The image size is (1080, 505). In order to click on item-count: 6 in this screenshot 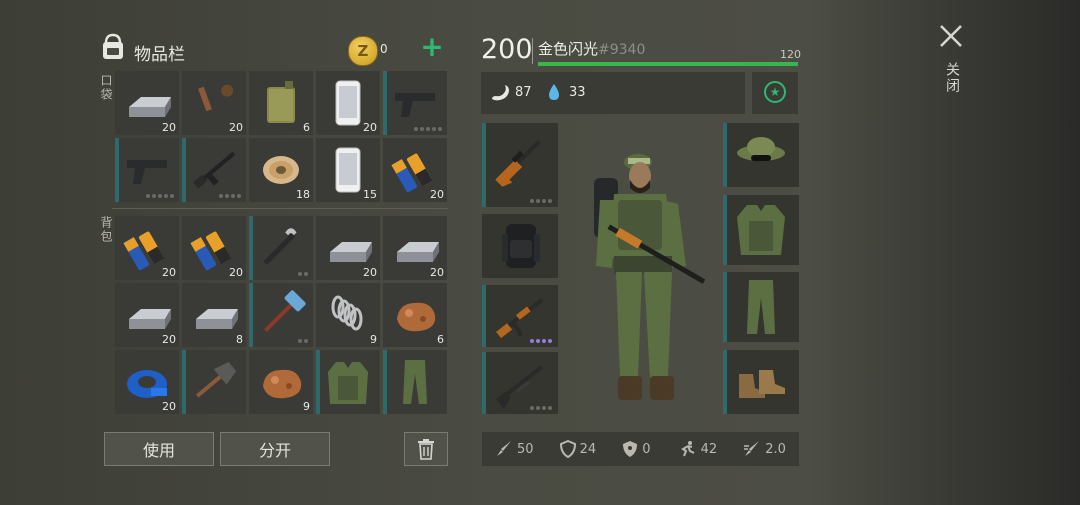, I will do `click(306, 127)`.